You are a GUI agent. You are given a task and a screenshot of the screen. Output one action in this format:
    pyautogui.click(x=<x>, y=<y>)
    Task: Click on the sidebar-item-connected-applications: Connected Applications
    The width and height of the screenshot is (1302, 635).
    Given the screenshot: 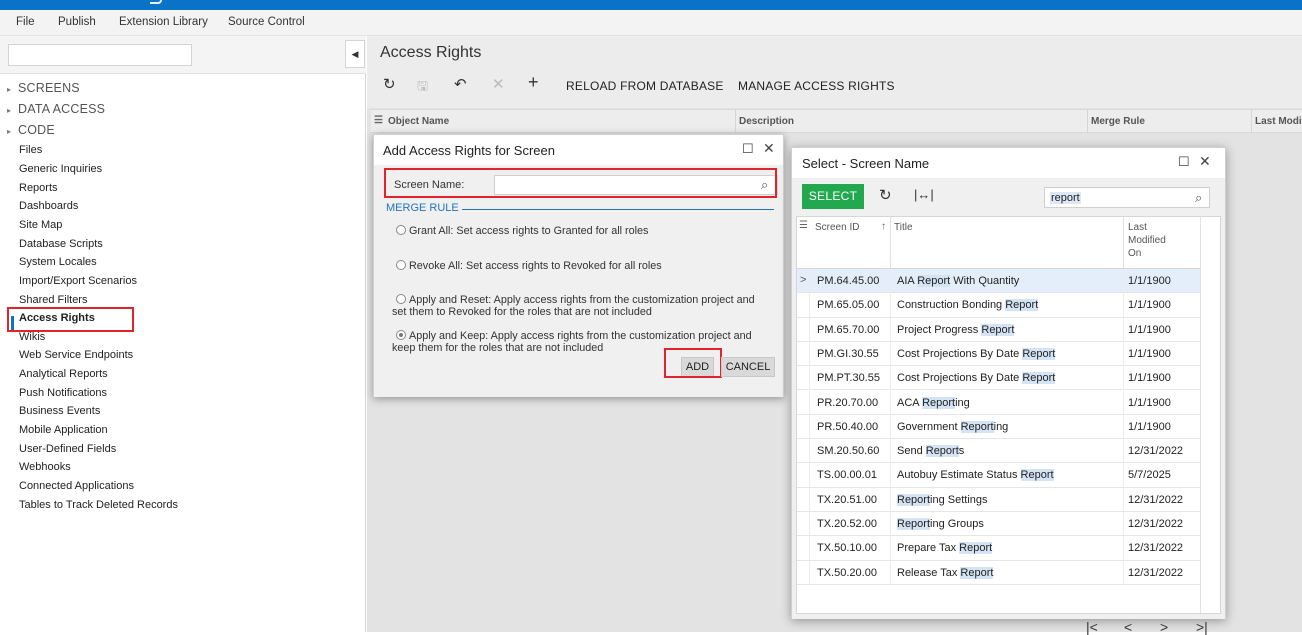 What is the action you would take?
    pyautogui.click(x=76, y=486)
    